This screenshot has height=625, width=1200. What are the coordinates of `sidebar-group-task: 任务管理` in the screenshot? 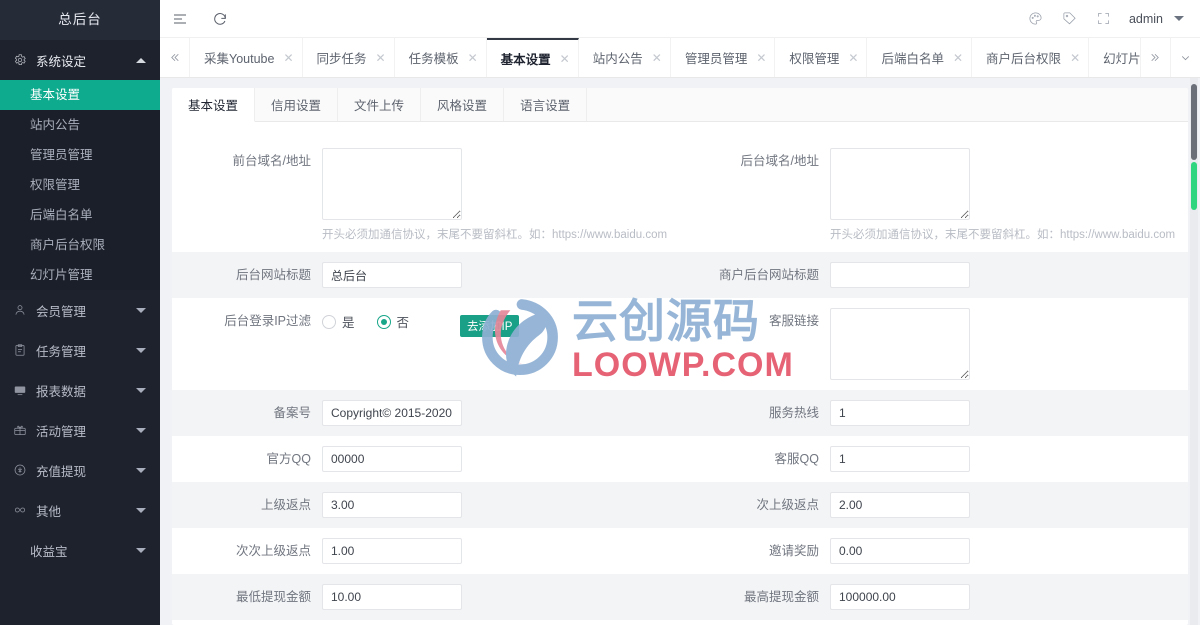 It's located at (80, 350).